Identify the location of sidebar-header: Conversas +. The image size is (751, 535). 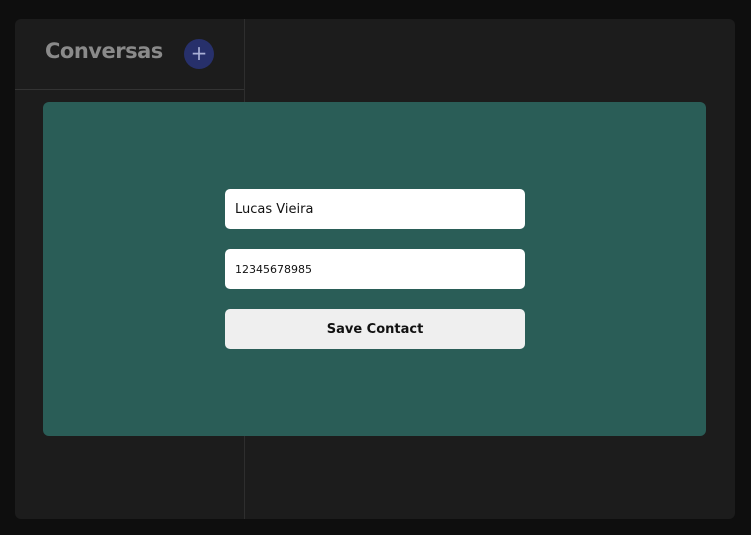
(129, 54).